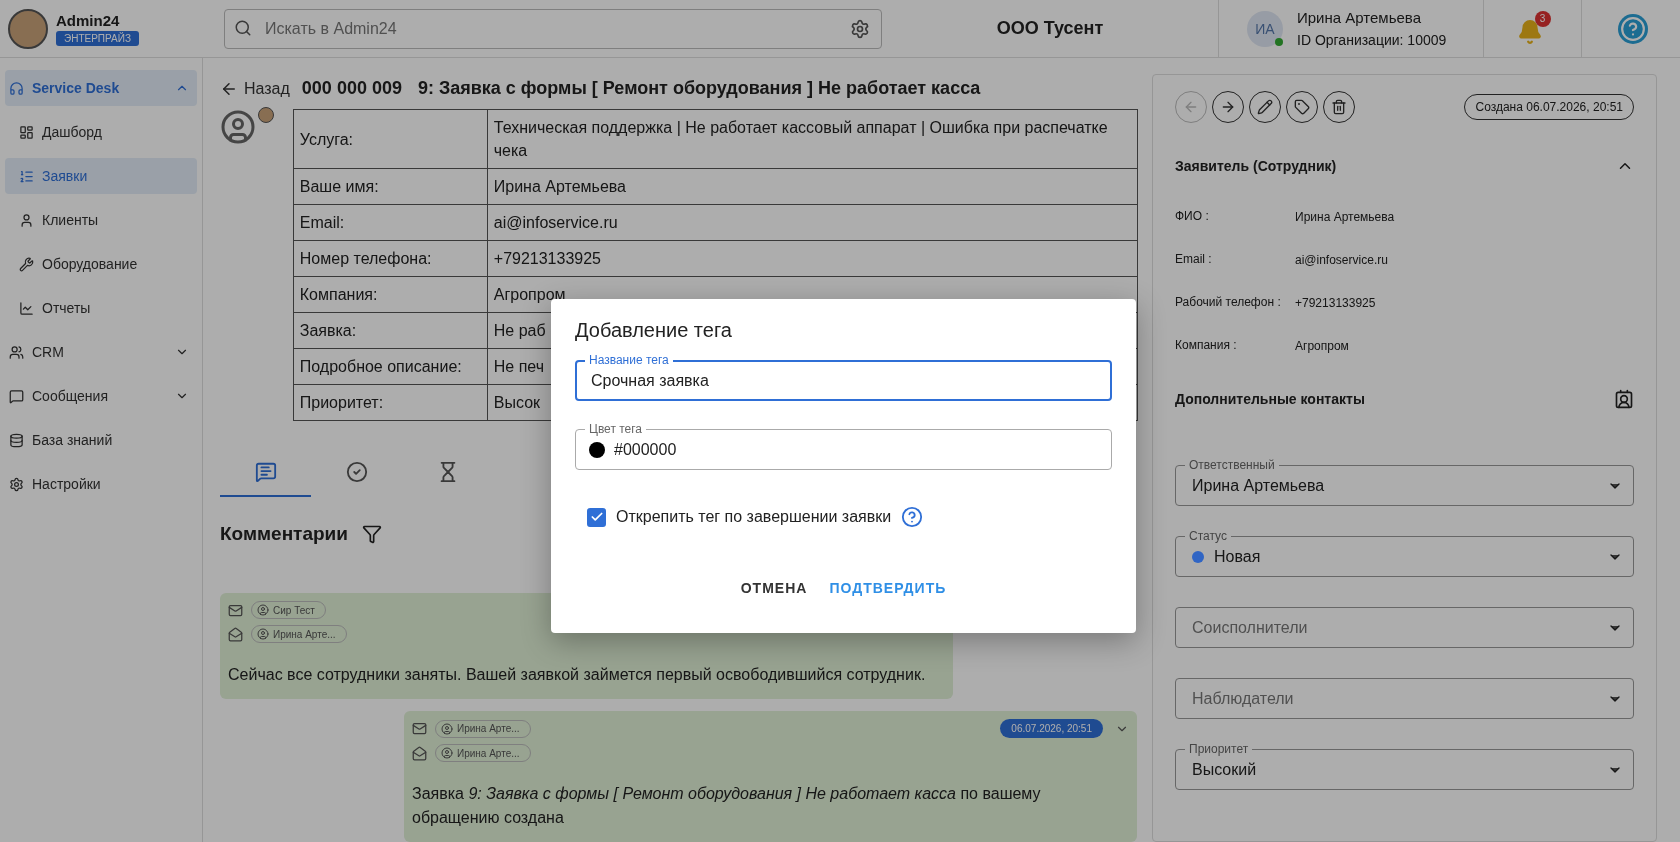 The width and height of the screenshot is (1680, 842). Describe the element at coordinates (16, 352) in the screenshot. I see `people-icon` at that location.